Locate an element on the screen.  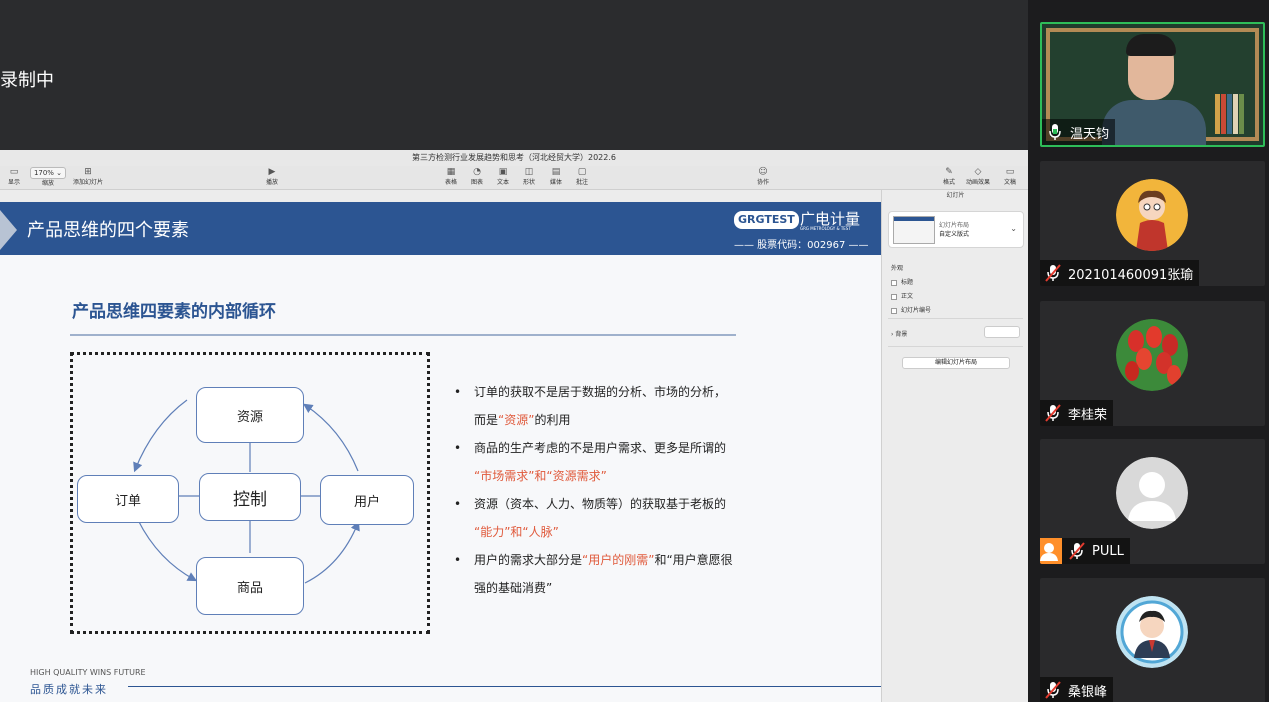
background-label: › 背景 is located at coordinates (899, 333).